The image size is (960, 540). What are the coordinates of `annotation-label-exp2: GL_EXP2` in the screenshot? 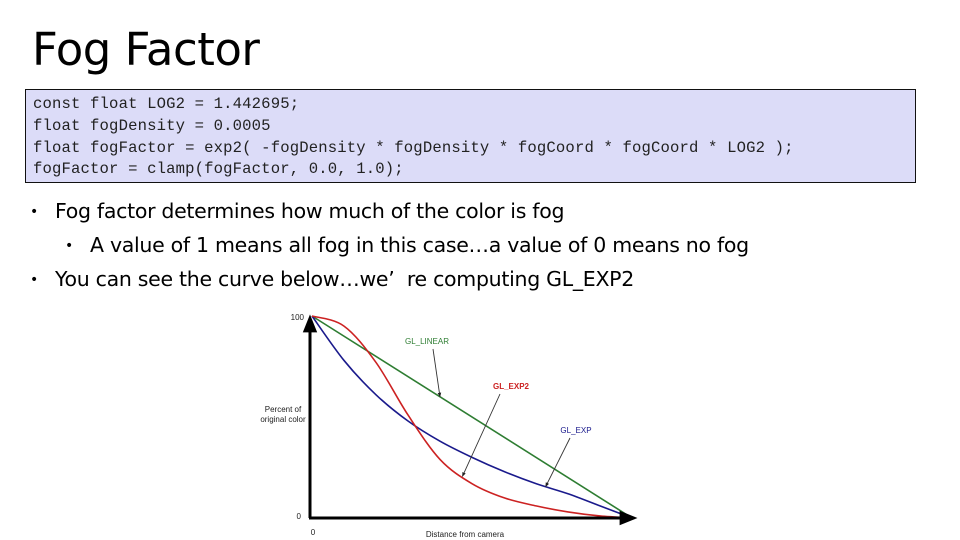 It's located at (511, 386).